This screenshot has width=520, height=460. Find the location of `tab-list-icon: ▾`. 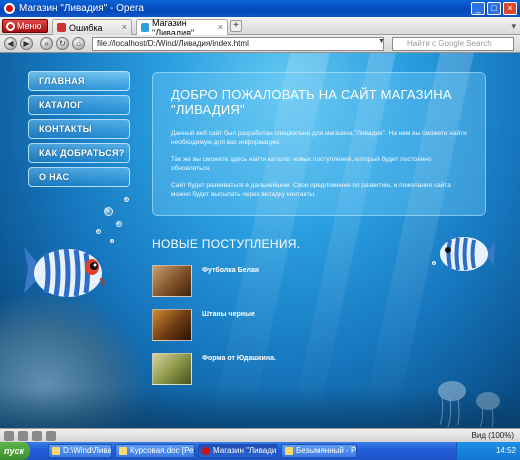

tab-list-icon: ▾ is located at coordinates (513, 26).